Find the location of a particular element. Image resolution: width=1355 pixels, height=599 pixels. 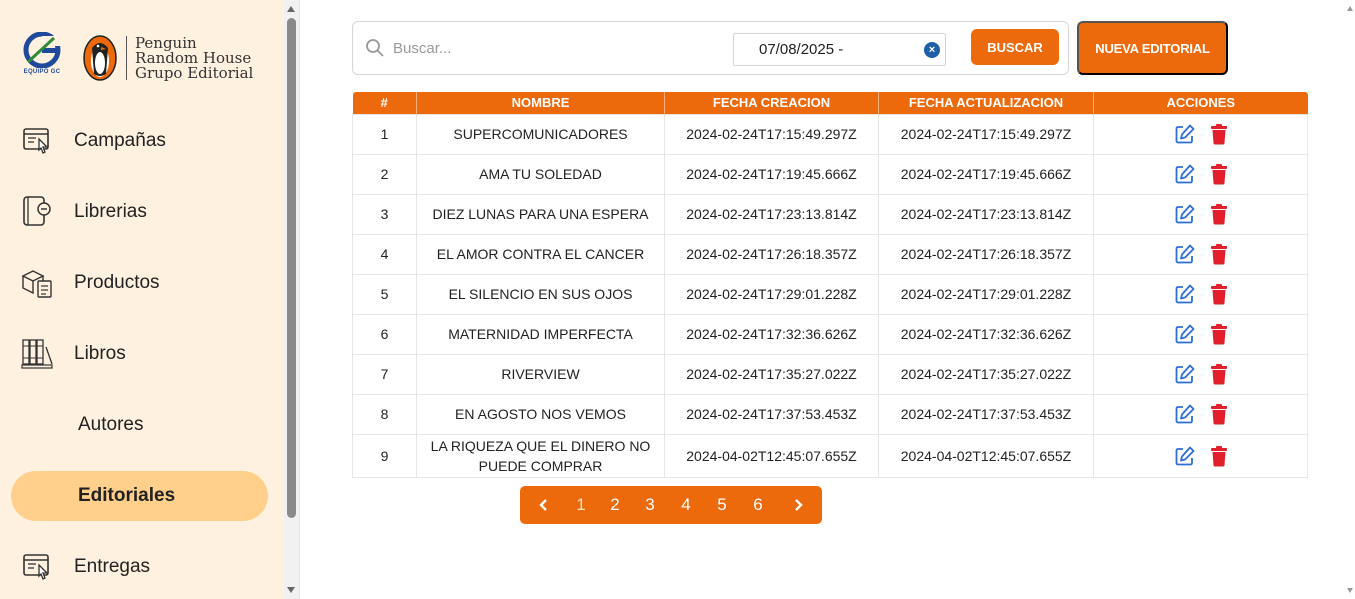

cell-fecha-actualizacion: 2024-02-24T17:23:13.814Z is located at coordinates (986, 214).